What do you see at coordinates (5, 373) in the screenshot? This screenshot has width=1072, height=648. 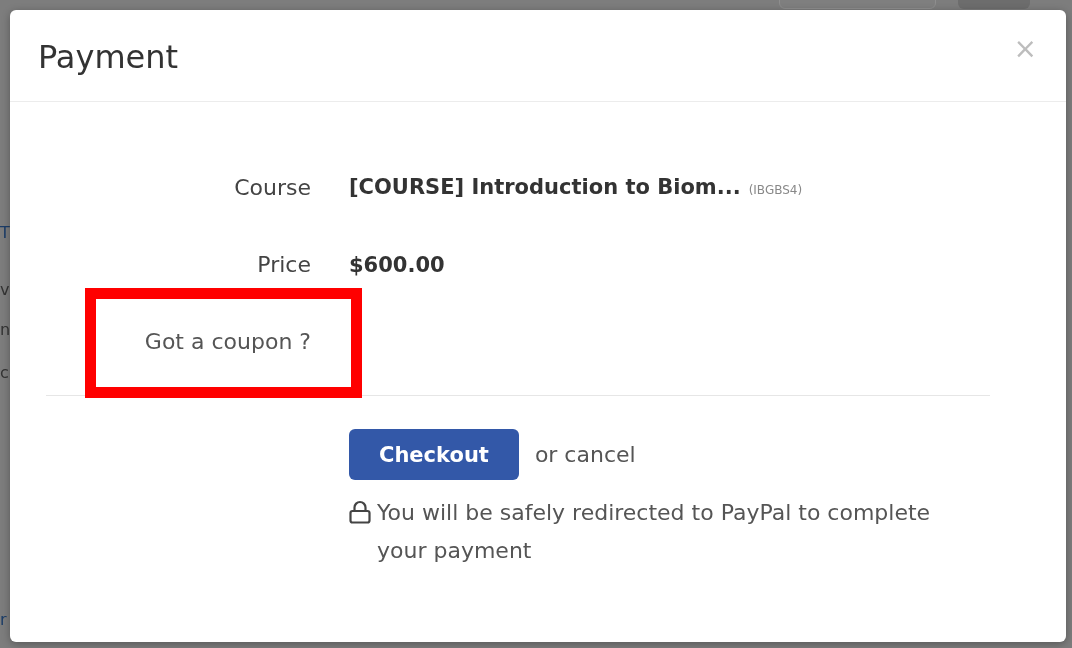 I see `backdrop-text: c` at bounding box center [5, 373].